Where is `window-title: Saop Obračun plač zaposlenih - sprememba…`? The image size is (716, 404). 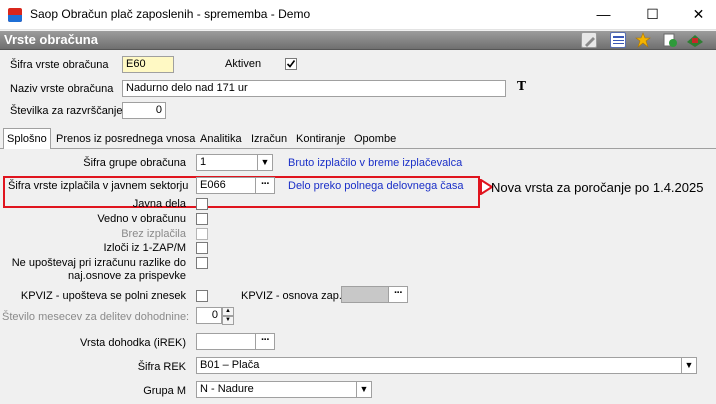
window-title: Saop Obračun plač zaposlenih - sprememba… is located at coordinates (170, 14).